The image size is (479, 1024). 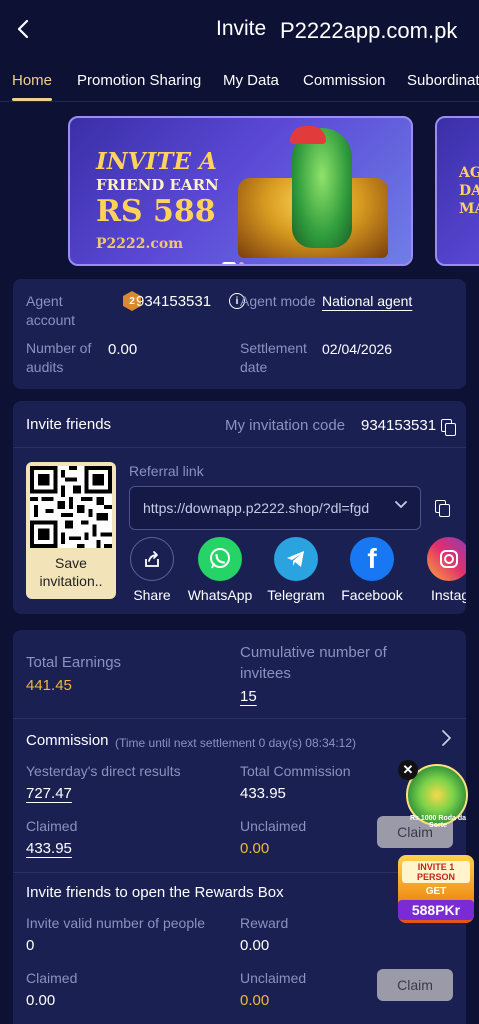 What do you see at coordinates (140, 244) in the screenshot?
I see `banner-logo: P2222.com` at bounding box center [140, 244].